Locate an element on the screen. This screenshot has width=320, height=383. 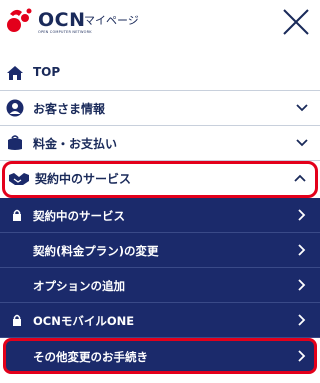
menu-item-top: TOP is located at coordinates (160, 73).